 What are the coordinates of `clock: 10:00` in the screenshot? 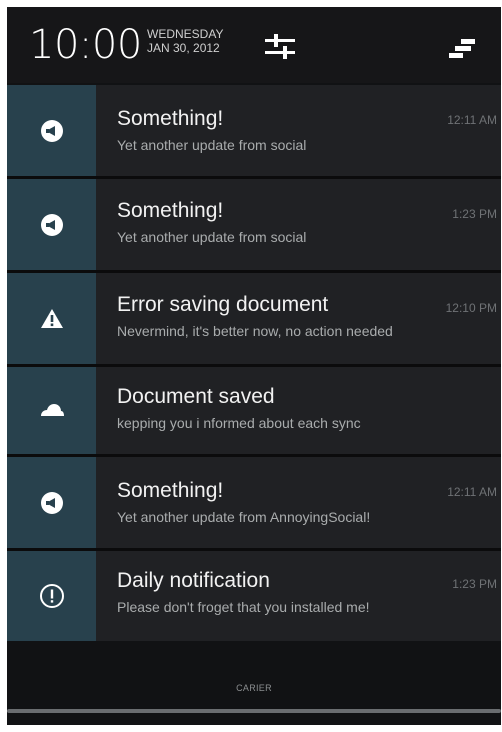 It's located at (85, 45).